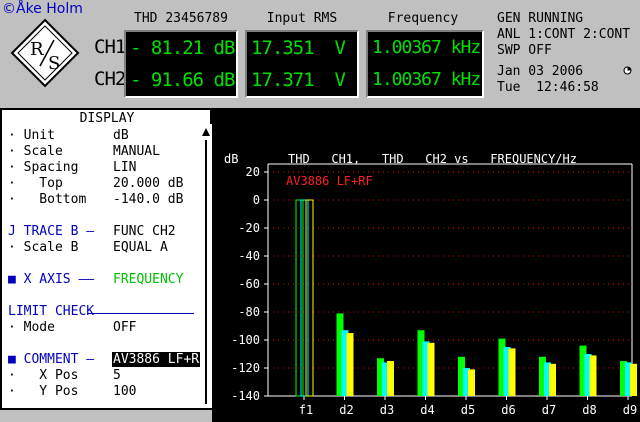 This screenshot has height=422, width=640. I want to click on menu-title: DISPLAY, so click(107, 118).